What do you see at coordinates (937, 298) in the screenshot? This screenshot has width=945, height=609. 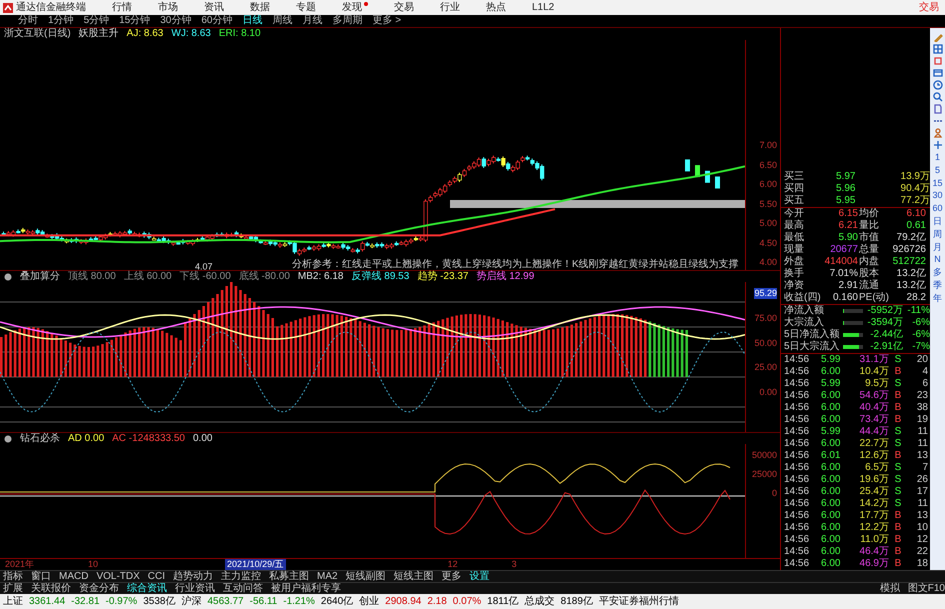 I see `period-shortcut: 年` at bounding box center [937, 298].